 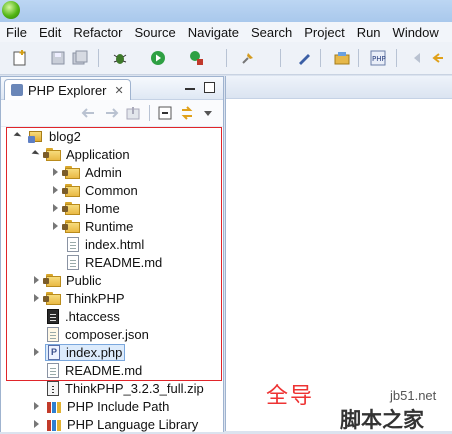 I want to click on view-menu-icon, so click(x=208, y=113).